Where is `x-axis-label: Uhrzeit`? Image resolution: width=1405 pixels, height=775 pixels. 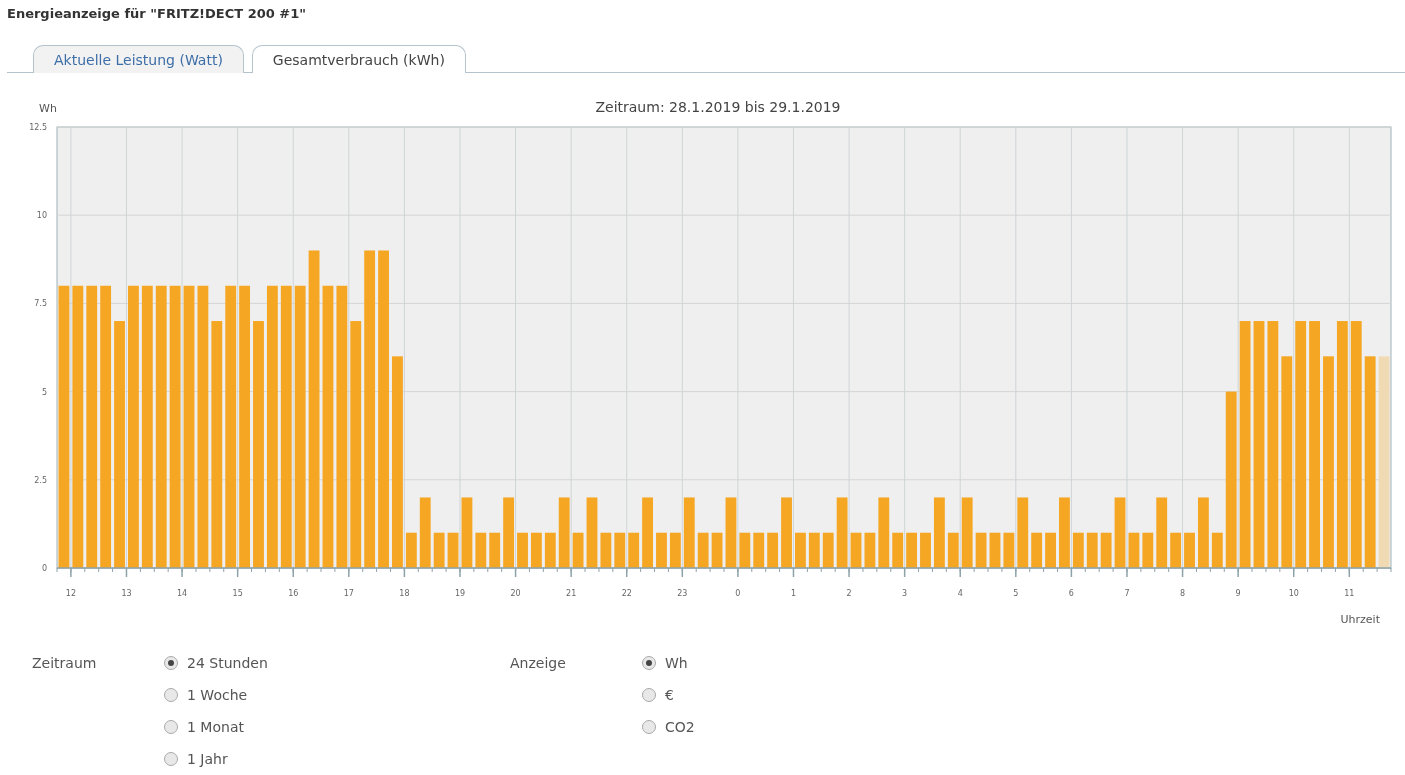 x-axis-label: Uhrzeit is located at coordinates (1360, 619).